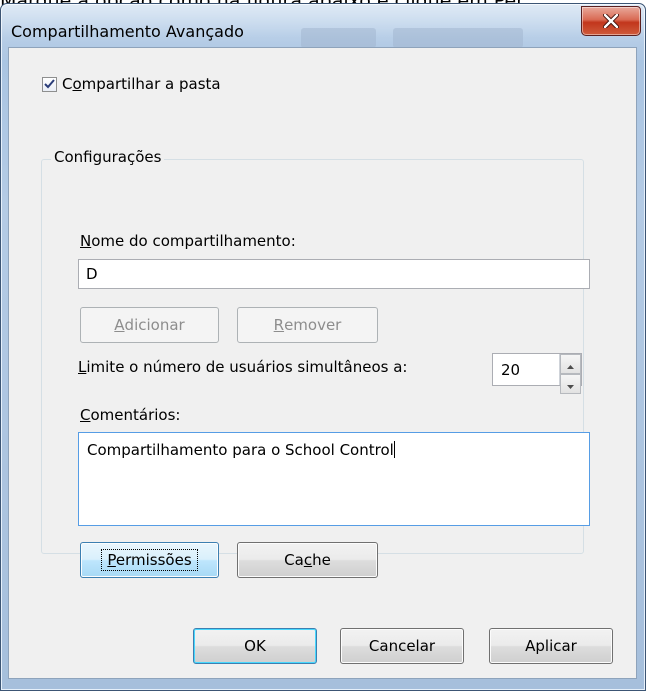 This screenshot has width=657, height=691. Describe the element at coordinates (107, 157) in the screenshot. I see `settings-group-label: Configurações` at that location.